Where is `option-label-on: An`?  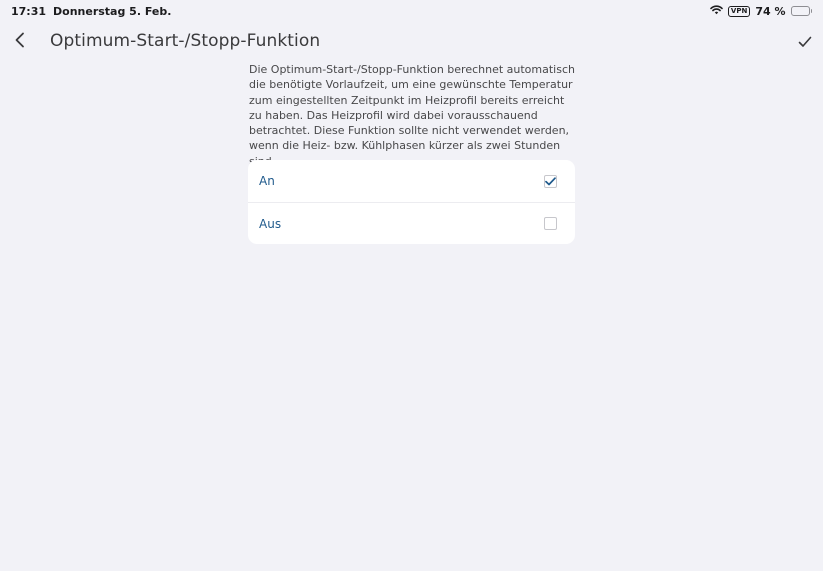 option-label-on: An is located at coordinates (267, 181).